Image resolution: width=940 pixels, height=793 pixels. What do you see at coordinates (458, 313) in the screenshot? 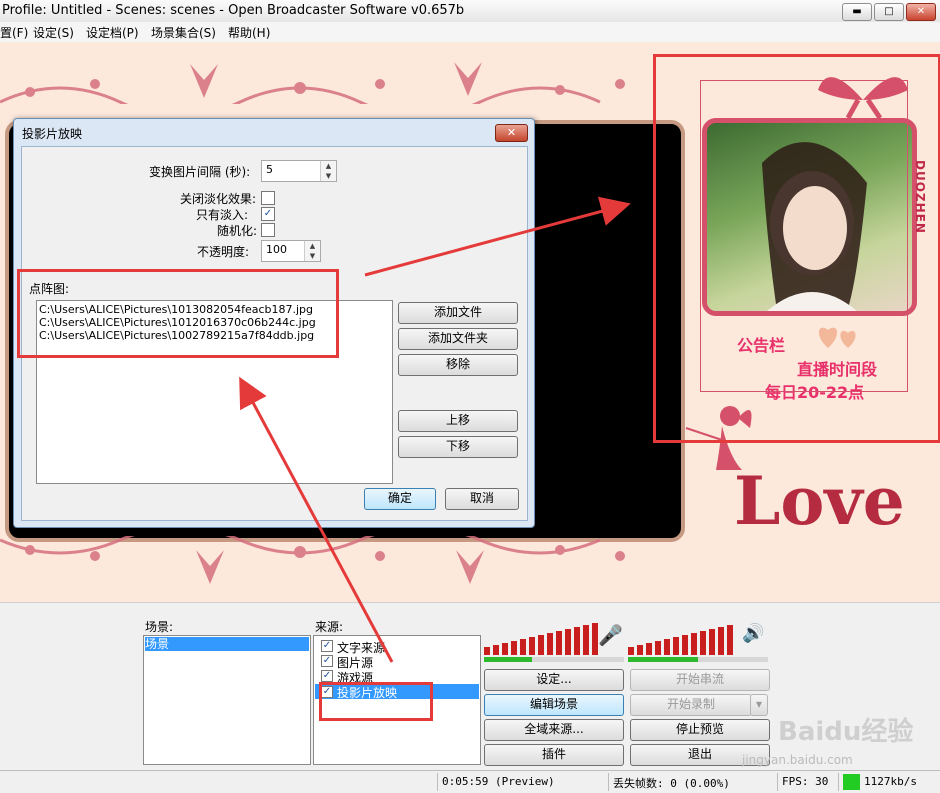
I see `add-file-button: 添加文件` at bounding box center [458, 313].